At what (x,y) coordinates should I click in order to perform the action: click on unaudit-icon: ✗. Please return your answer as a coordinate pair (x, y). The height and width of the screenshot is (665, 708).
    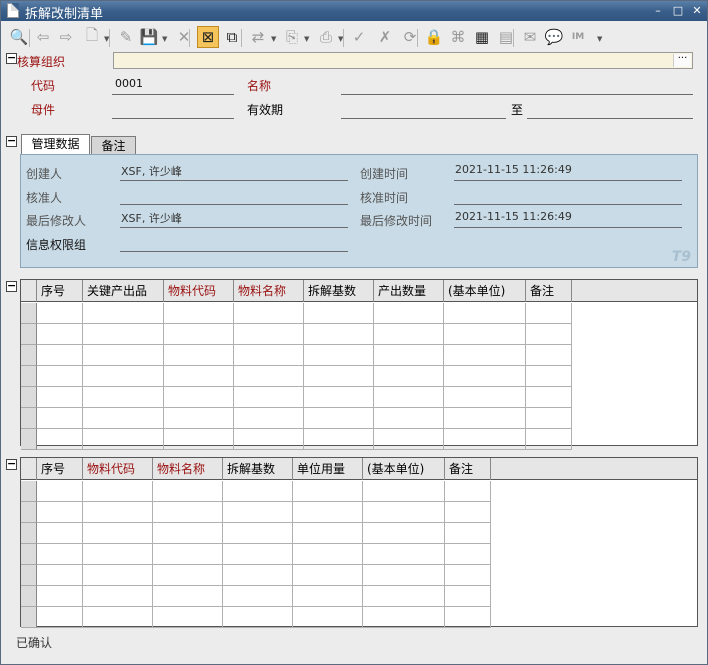
    Looking at the image, I should click on (385, 37).